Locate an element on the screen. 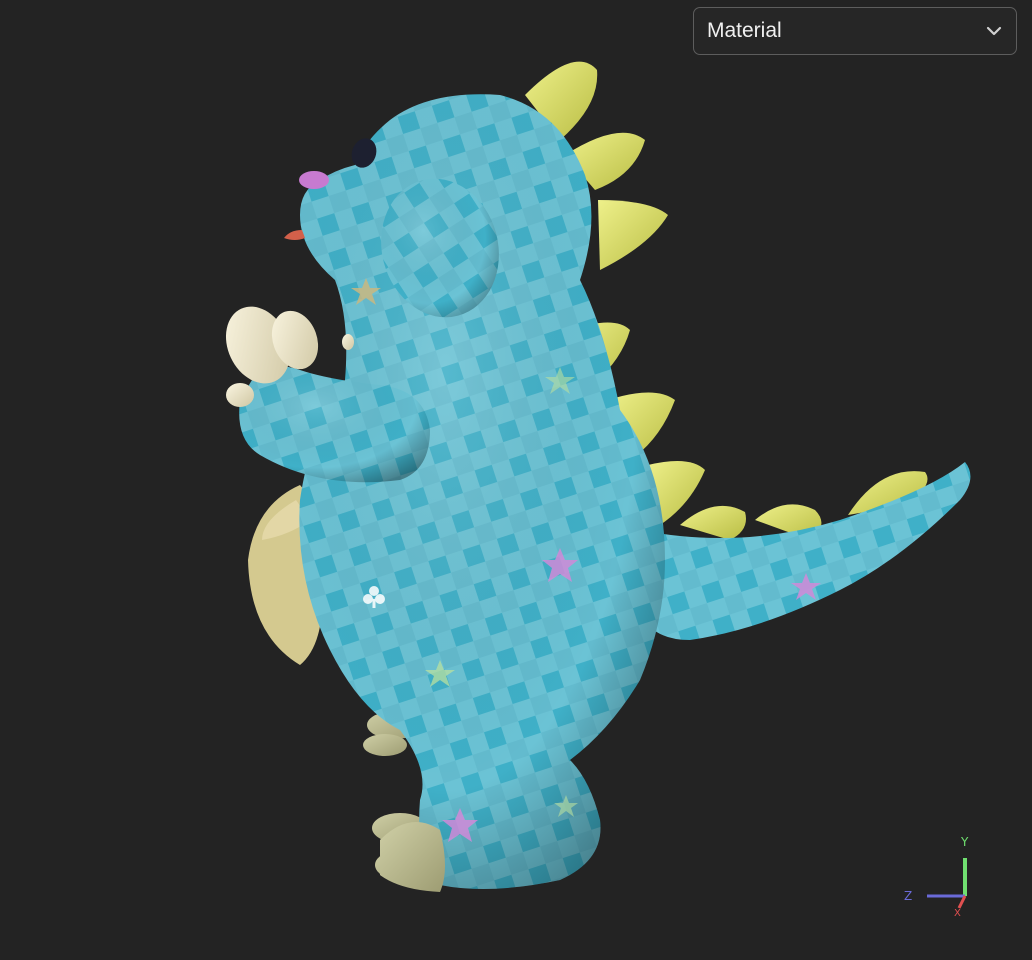 This screenshot has height=960, width=1032. axis-z-label: Z is located at coordinates (908, 896).